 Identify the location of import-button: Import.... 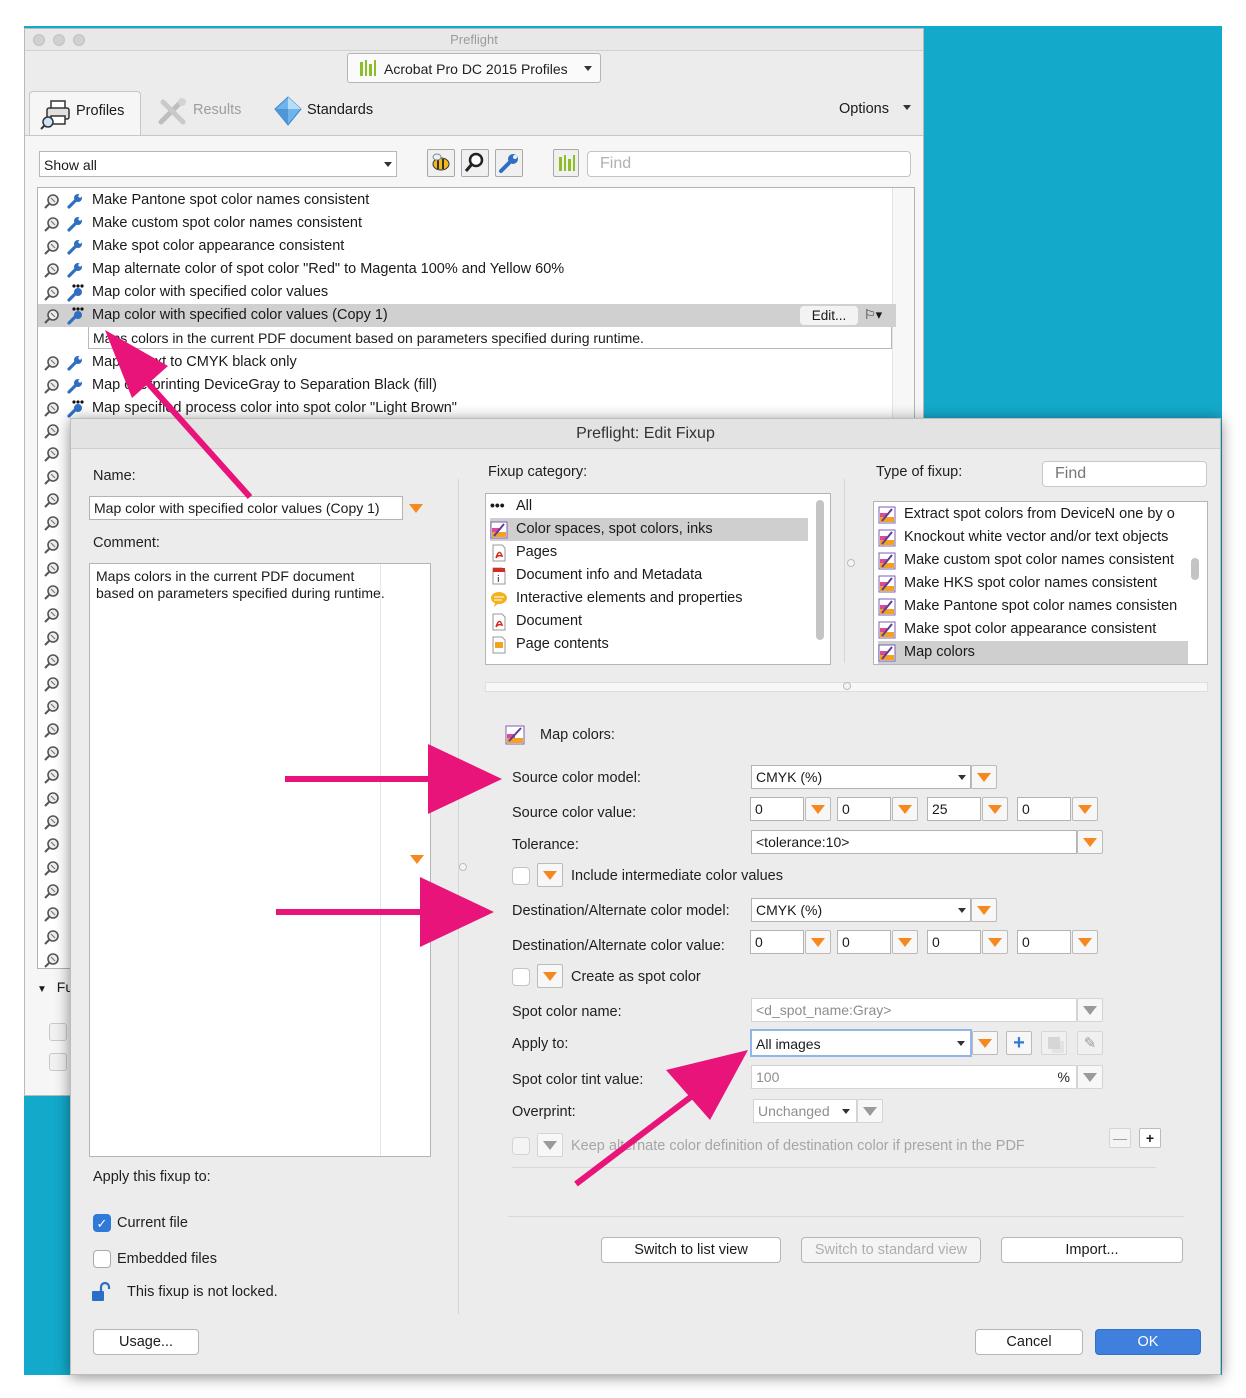
(1092, 1250).